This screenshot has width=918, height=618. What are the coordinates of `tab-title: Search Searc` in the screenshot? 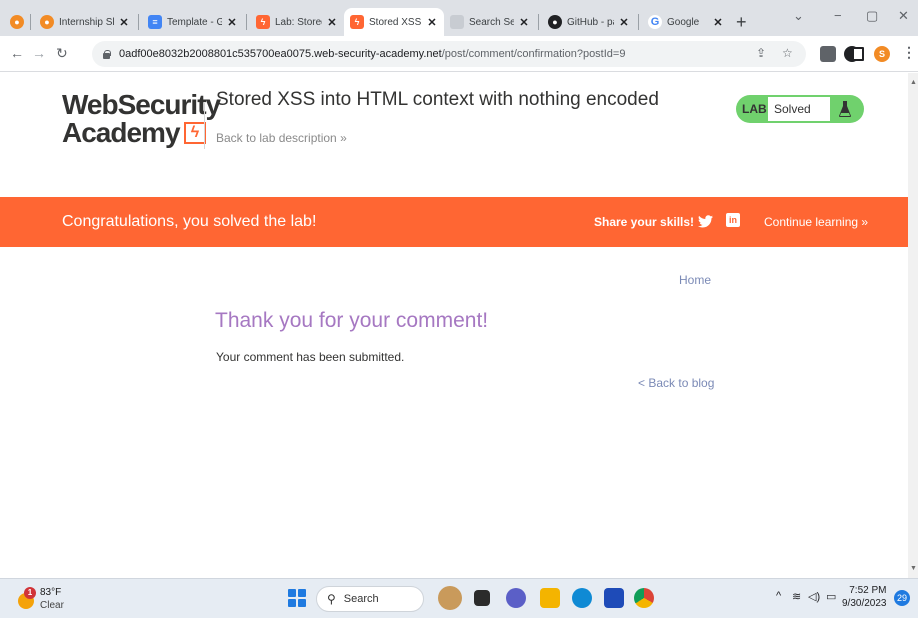 It's located at (491, 22).